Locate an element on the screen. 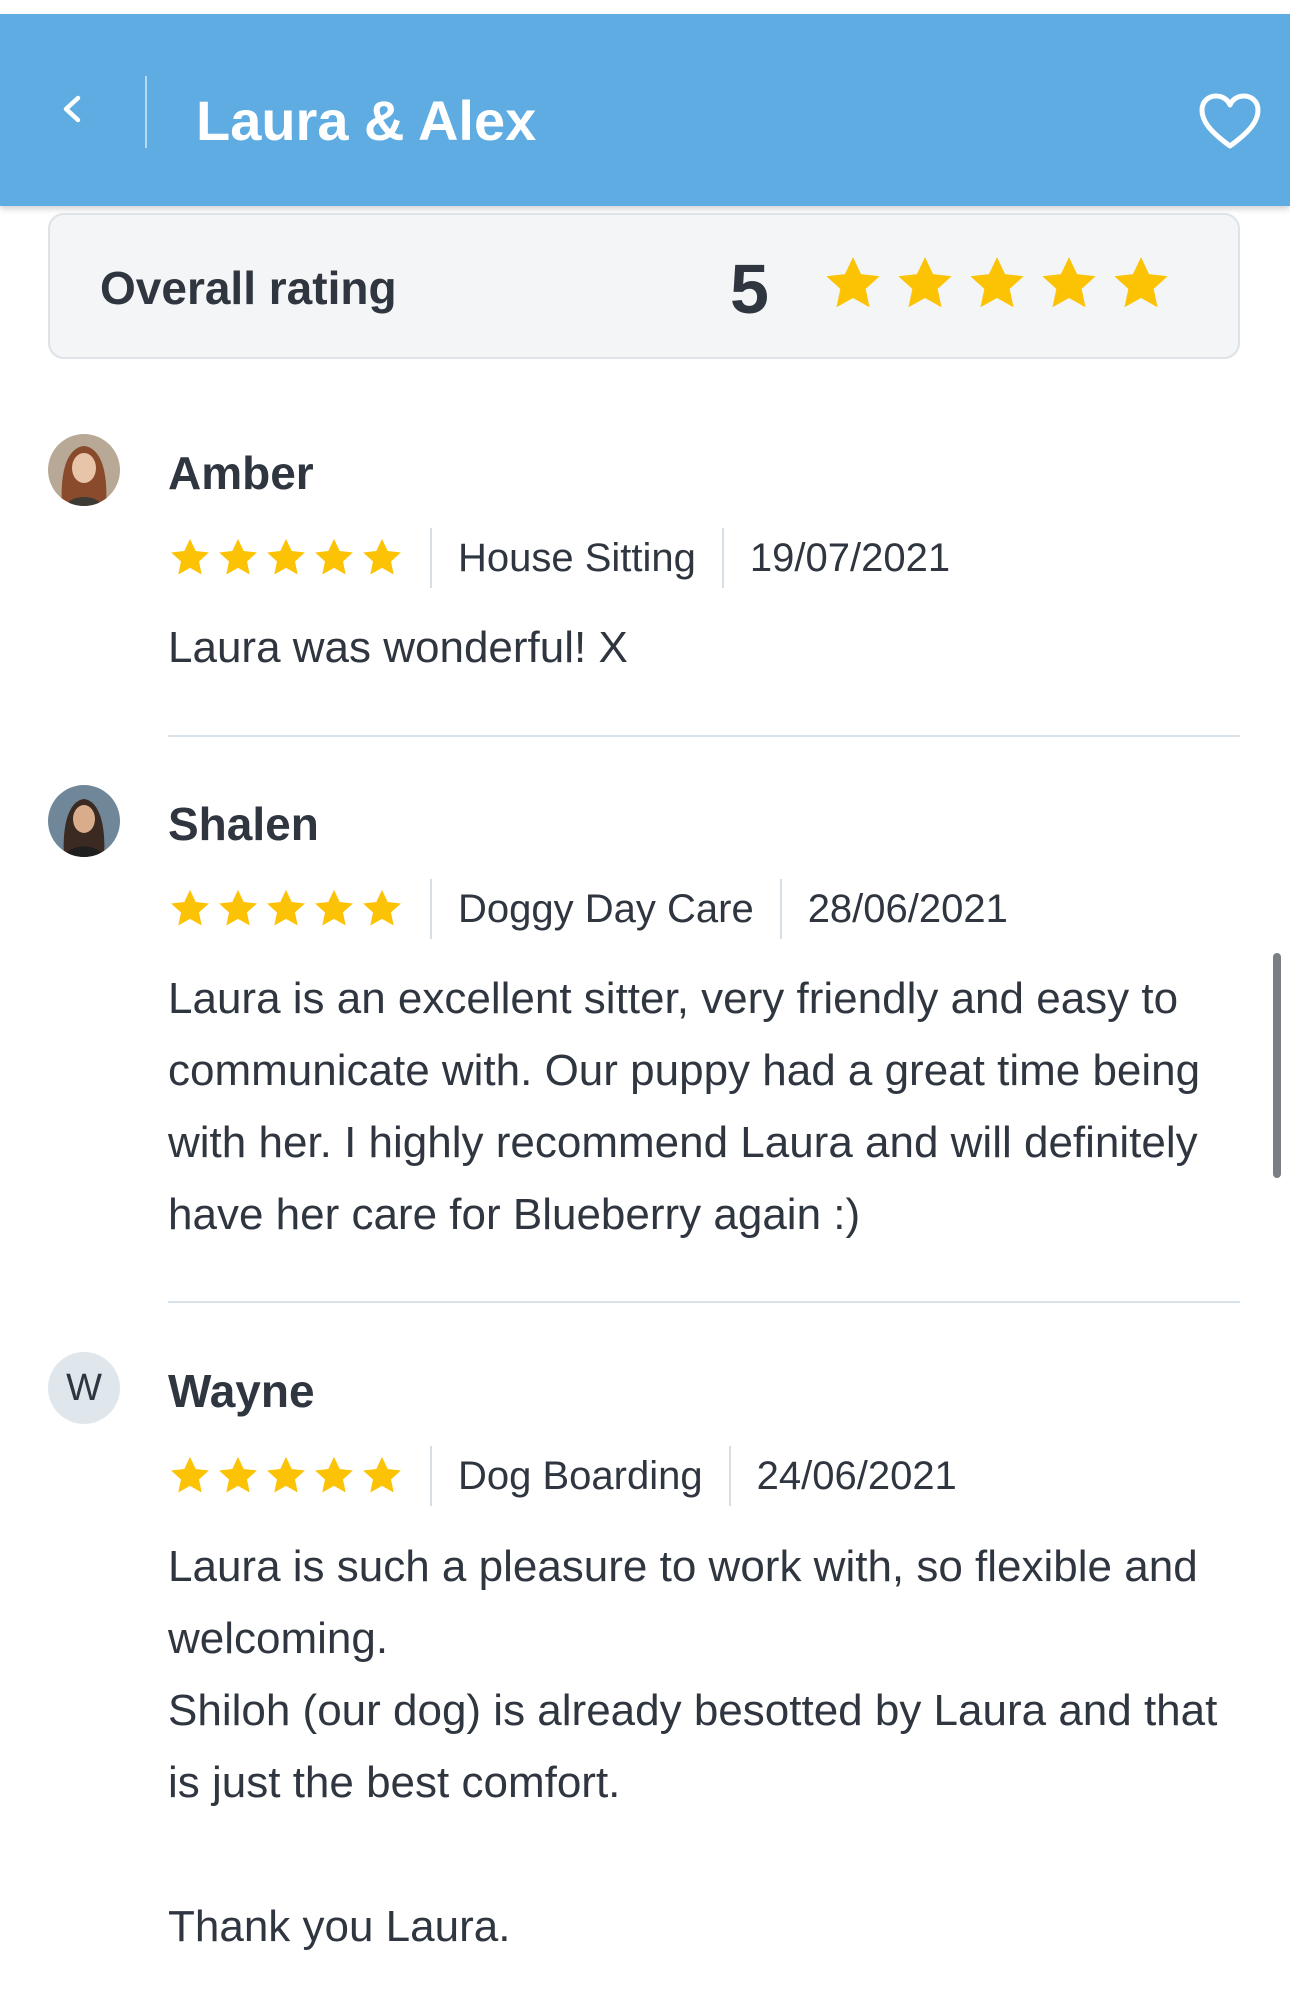  review-date: 24/06/2021 is located at coordinates (856, 1475).